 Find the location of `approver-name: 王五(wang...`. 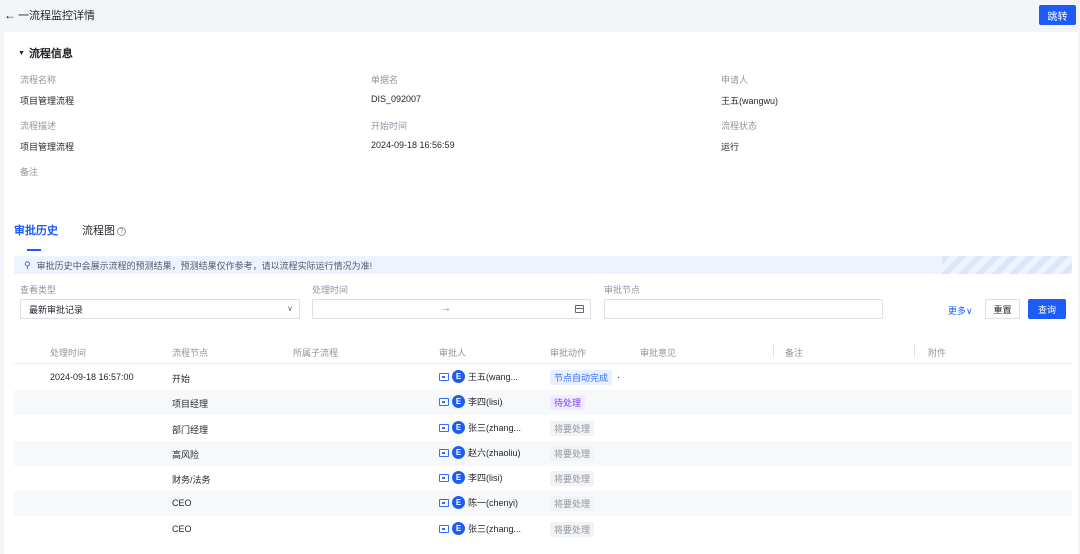

approver-name: 王五(wang... is located at coordinates (493, 377).